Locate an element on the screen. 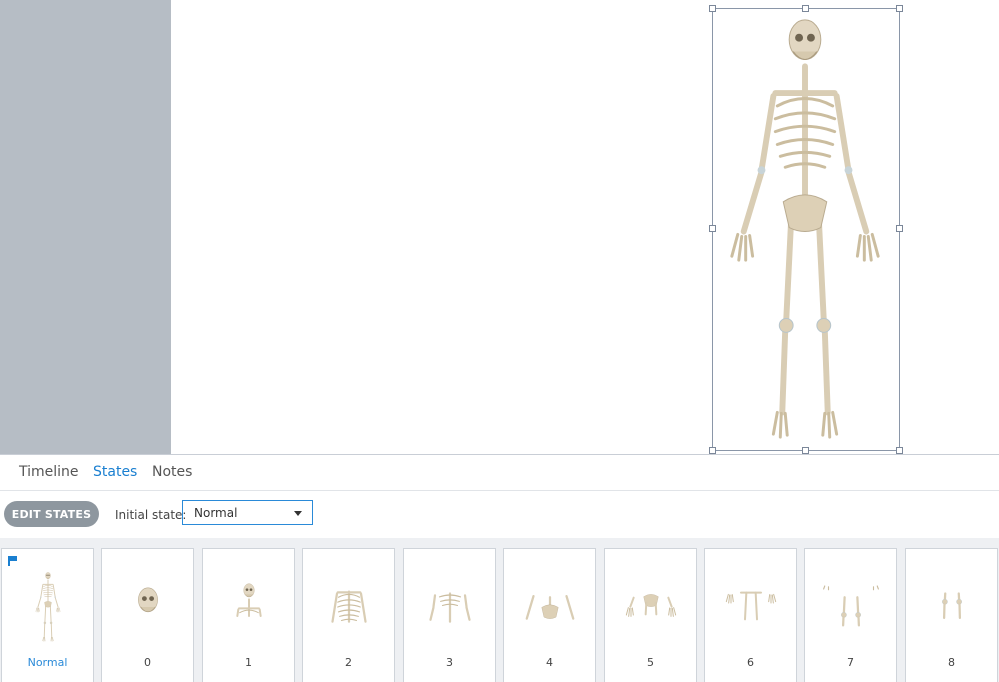 Image resolution: width=999 pixels, height=682 pixels. state-label: 8 is located at coordinates (951, 662).